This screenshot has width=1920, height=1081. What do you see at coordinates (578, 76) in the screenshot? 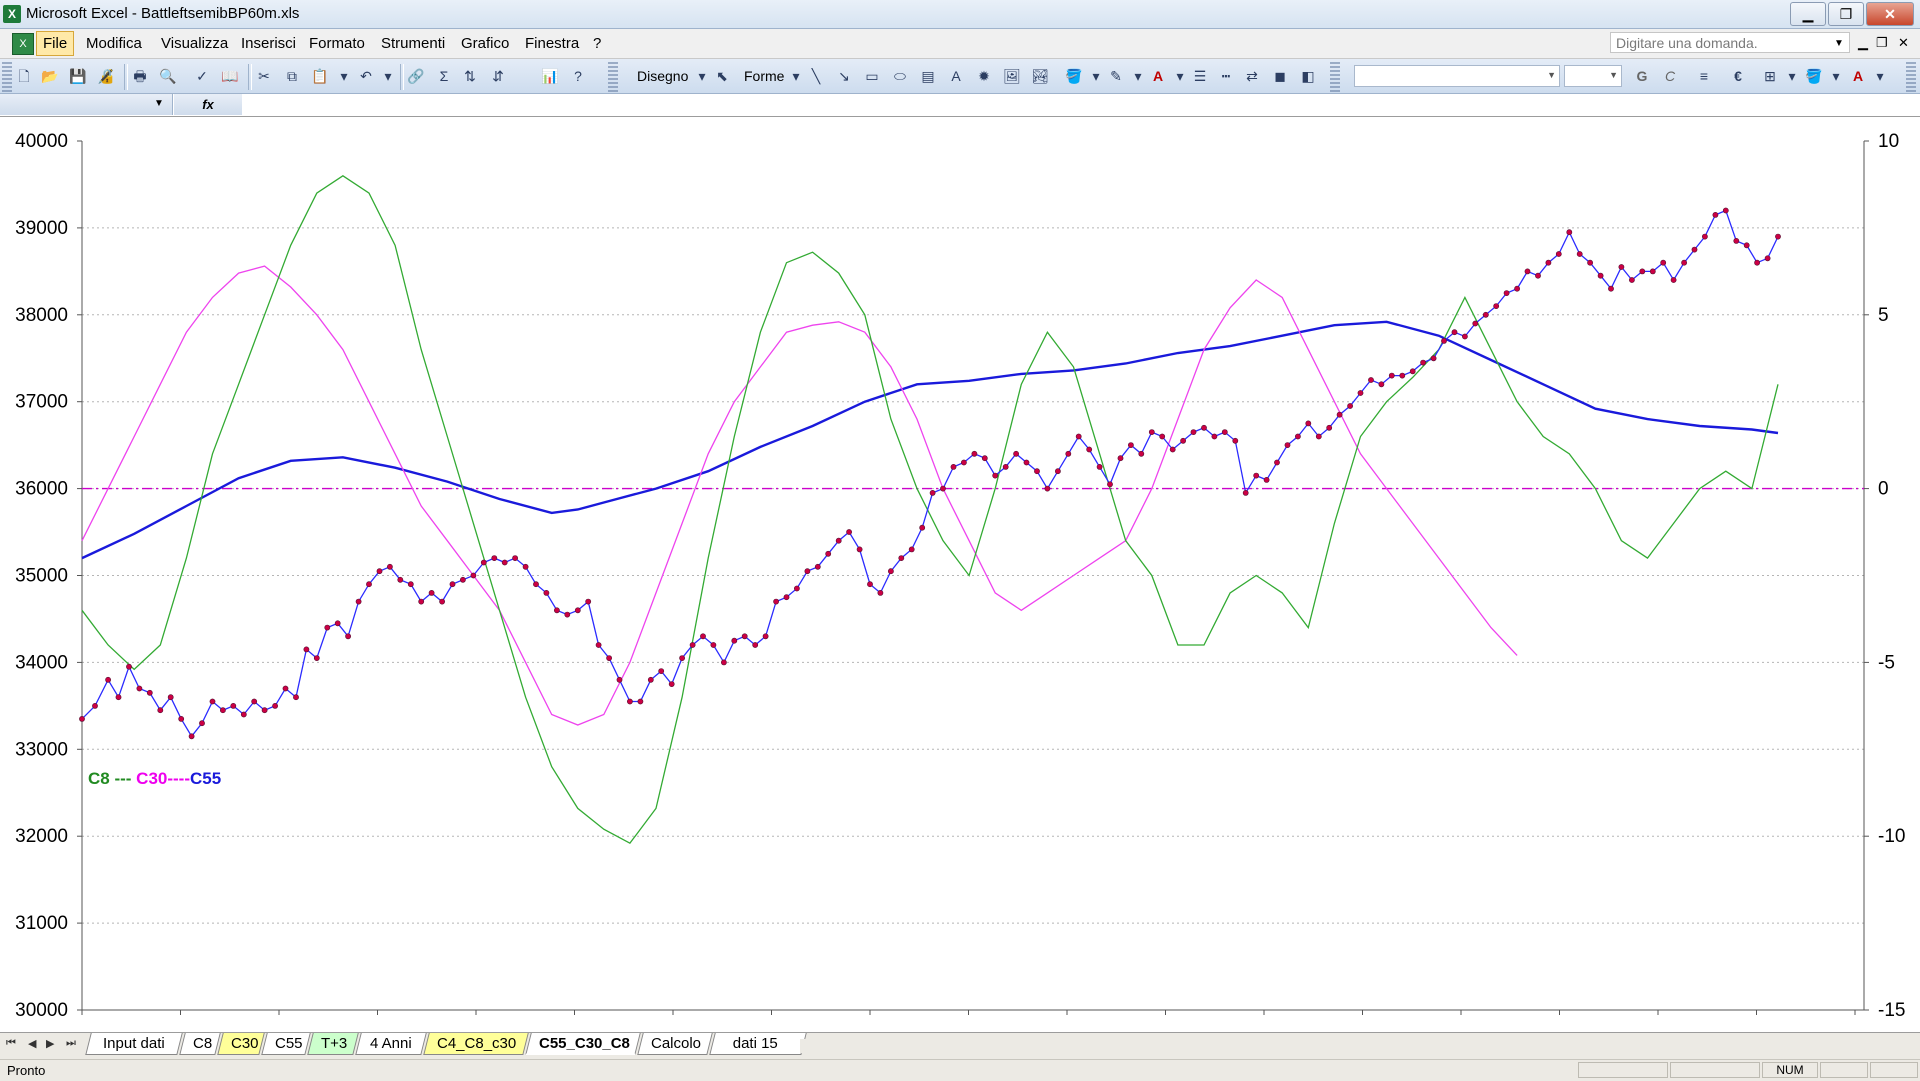
I see `help-icon: ?` at bounding box center [578, 76].